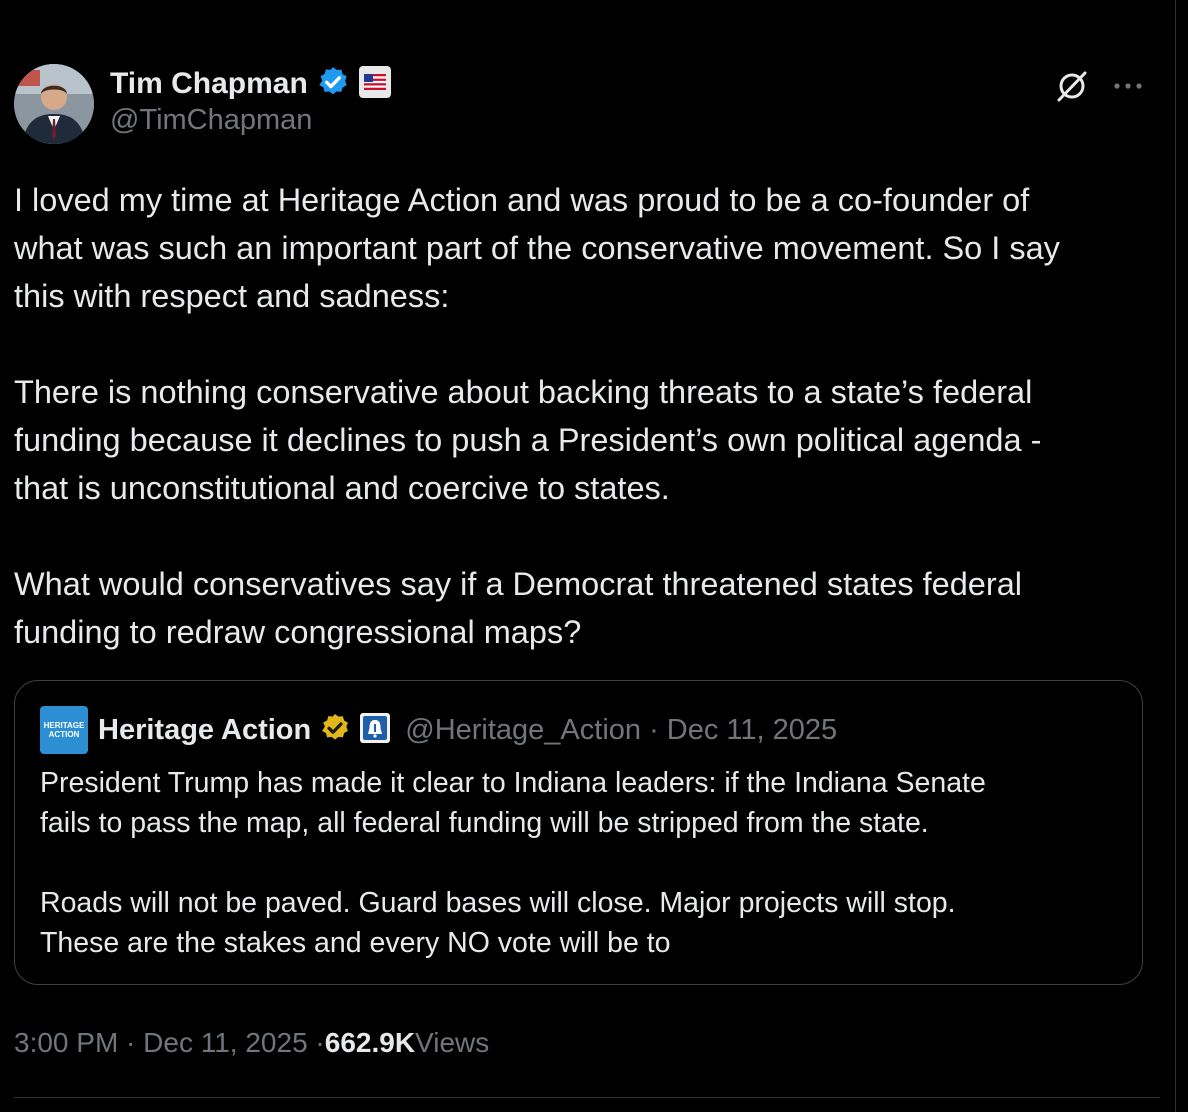 The height and width of the screenshot is (1112, 1188). I want to click on views-count: 662.9K, so click(370, 1042).